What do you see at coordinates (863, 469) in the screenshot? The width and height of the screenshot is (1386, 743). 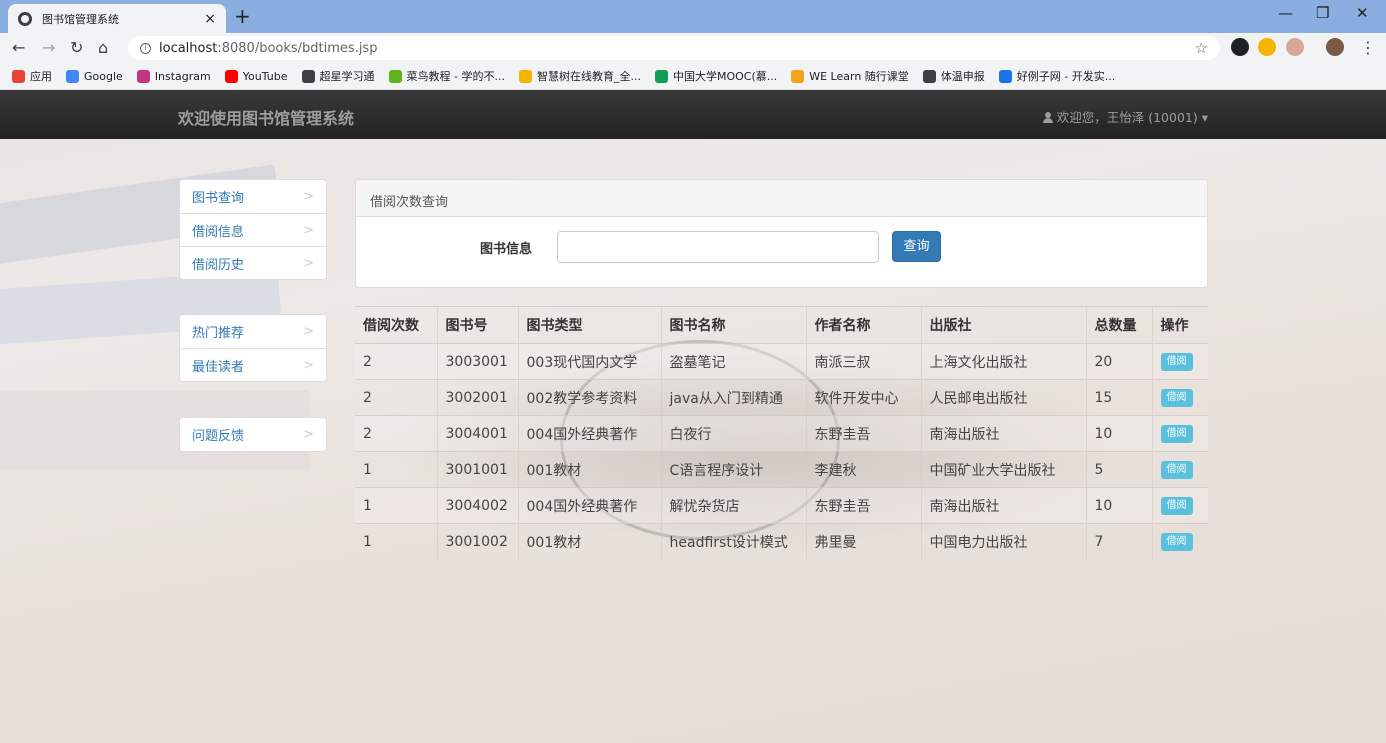 I see `table-cell: 李建秋` at bounding box center [863, 469].